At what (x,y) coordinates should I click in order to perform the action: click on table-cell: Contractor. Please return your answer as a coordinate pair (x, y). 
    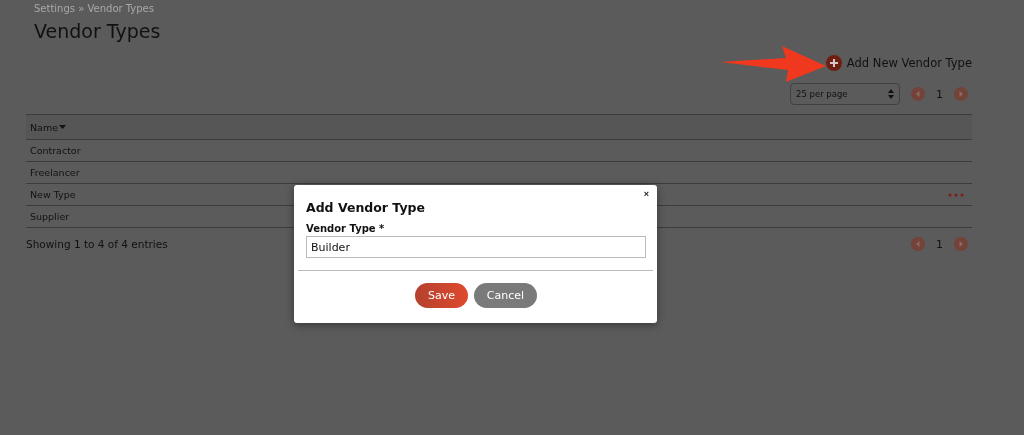
    Looking at the image, I should click on (55, 150).